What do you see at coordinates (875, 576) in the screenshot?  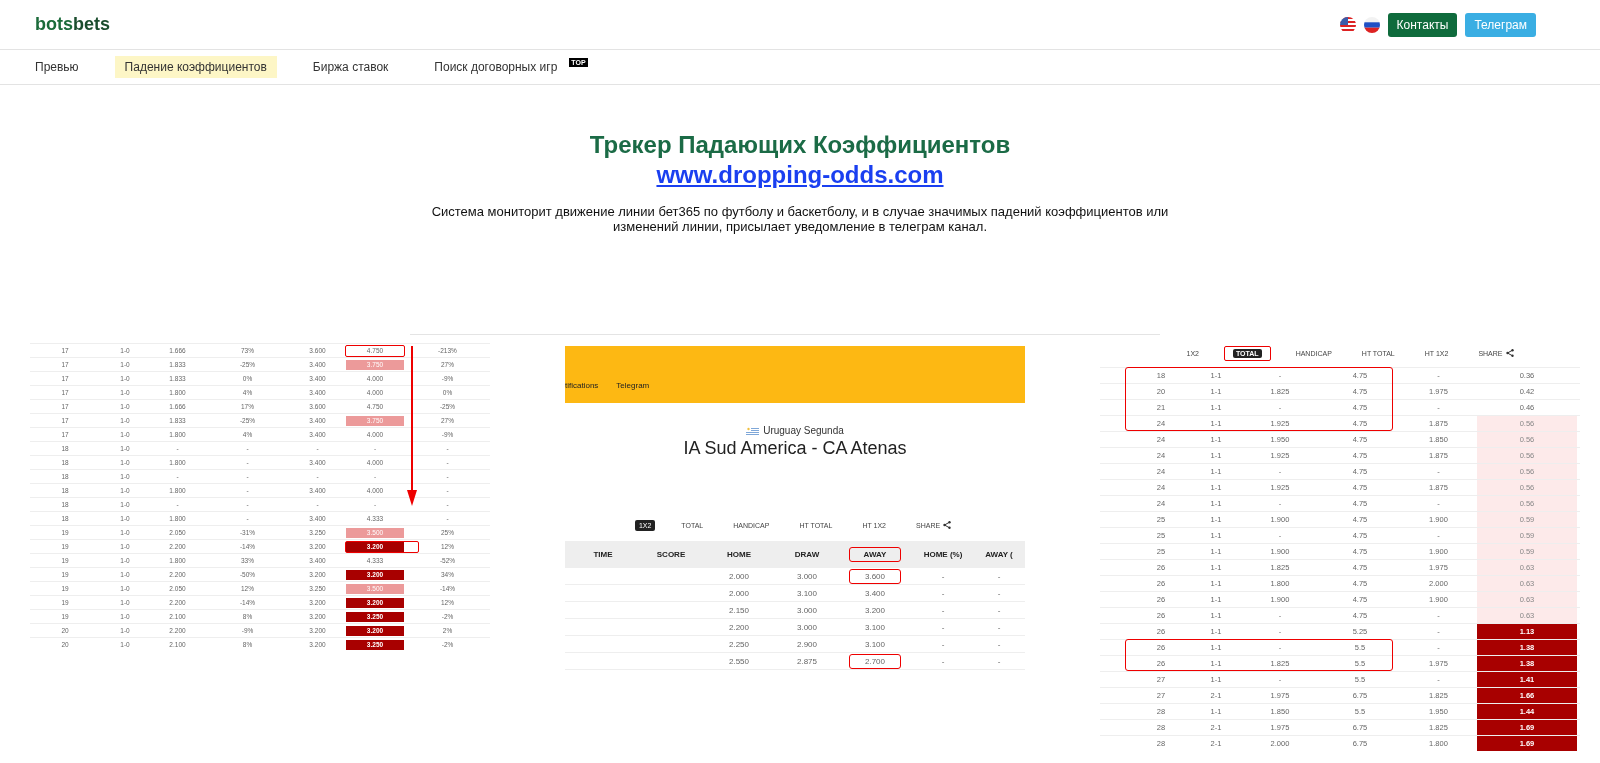 I see `table-cell: 3.600` at bounding box center [875, 576].